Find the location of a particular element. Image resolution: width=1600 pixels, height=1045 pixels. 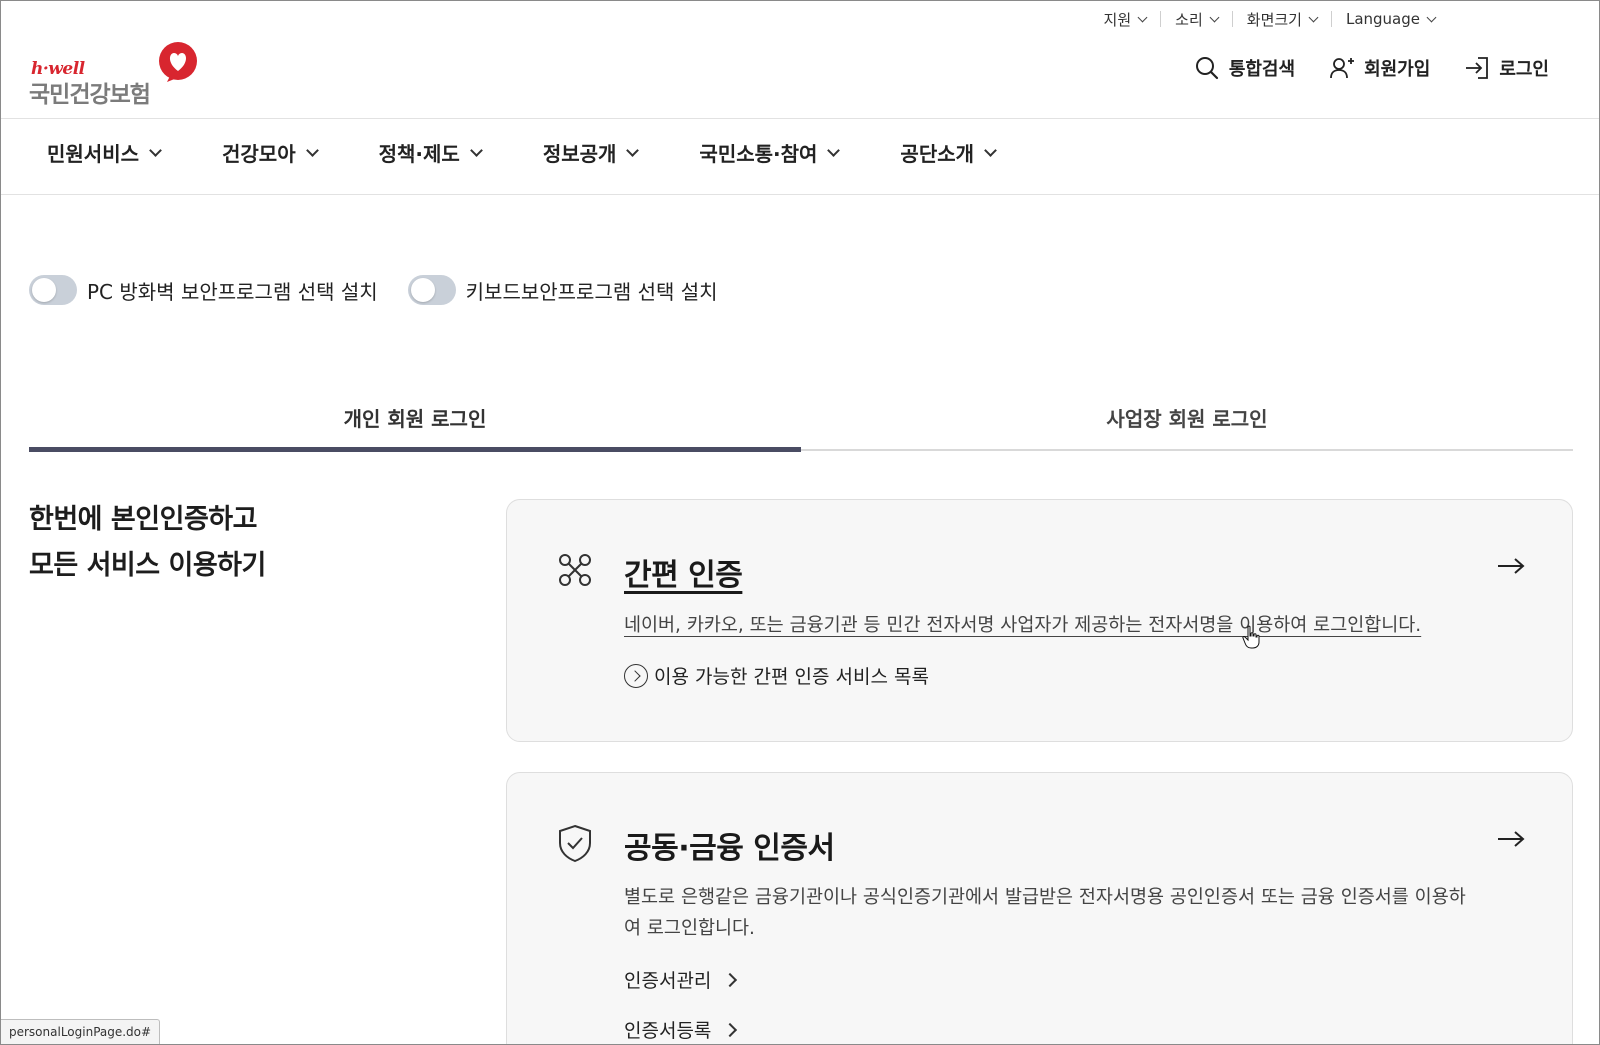

nav-about: 공단소개 is located at coordinates (948, 152).